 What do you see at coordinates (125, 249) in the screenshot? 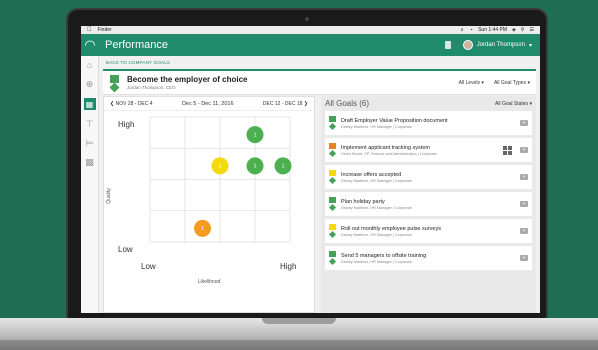
I see `y-axis-low-label: Low` at bounding box center [125, 249].